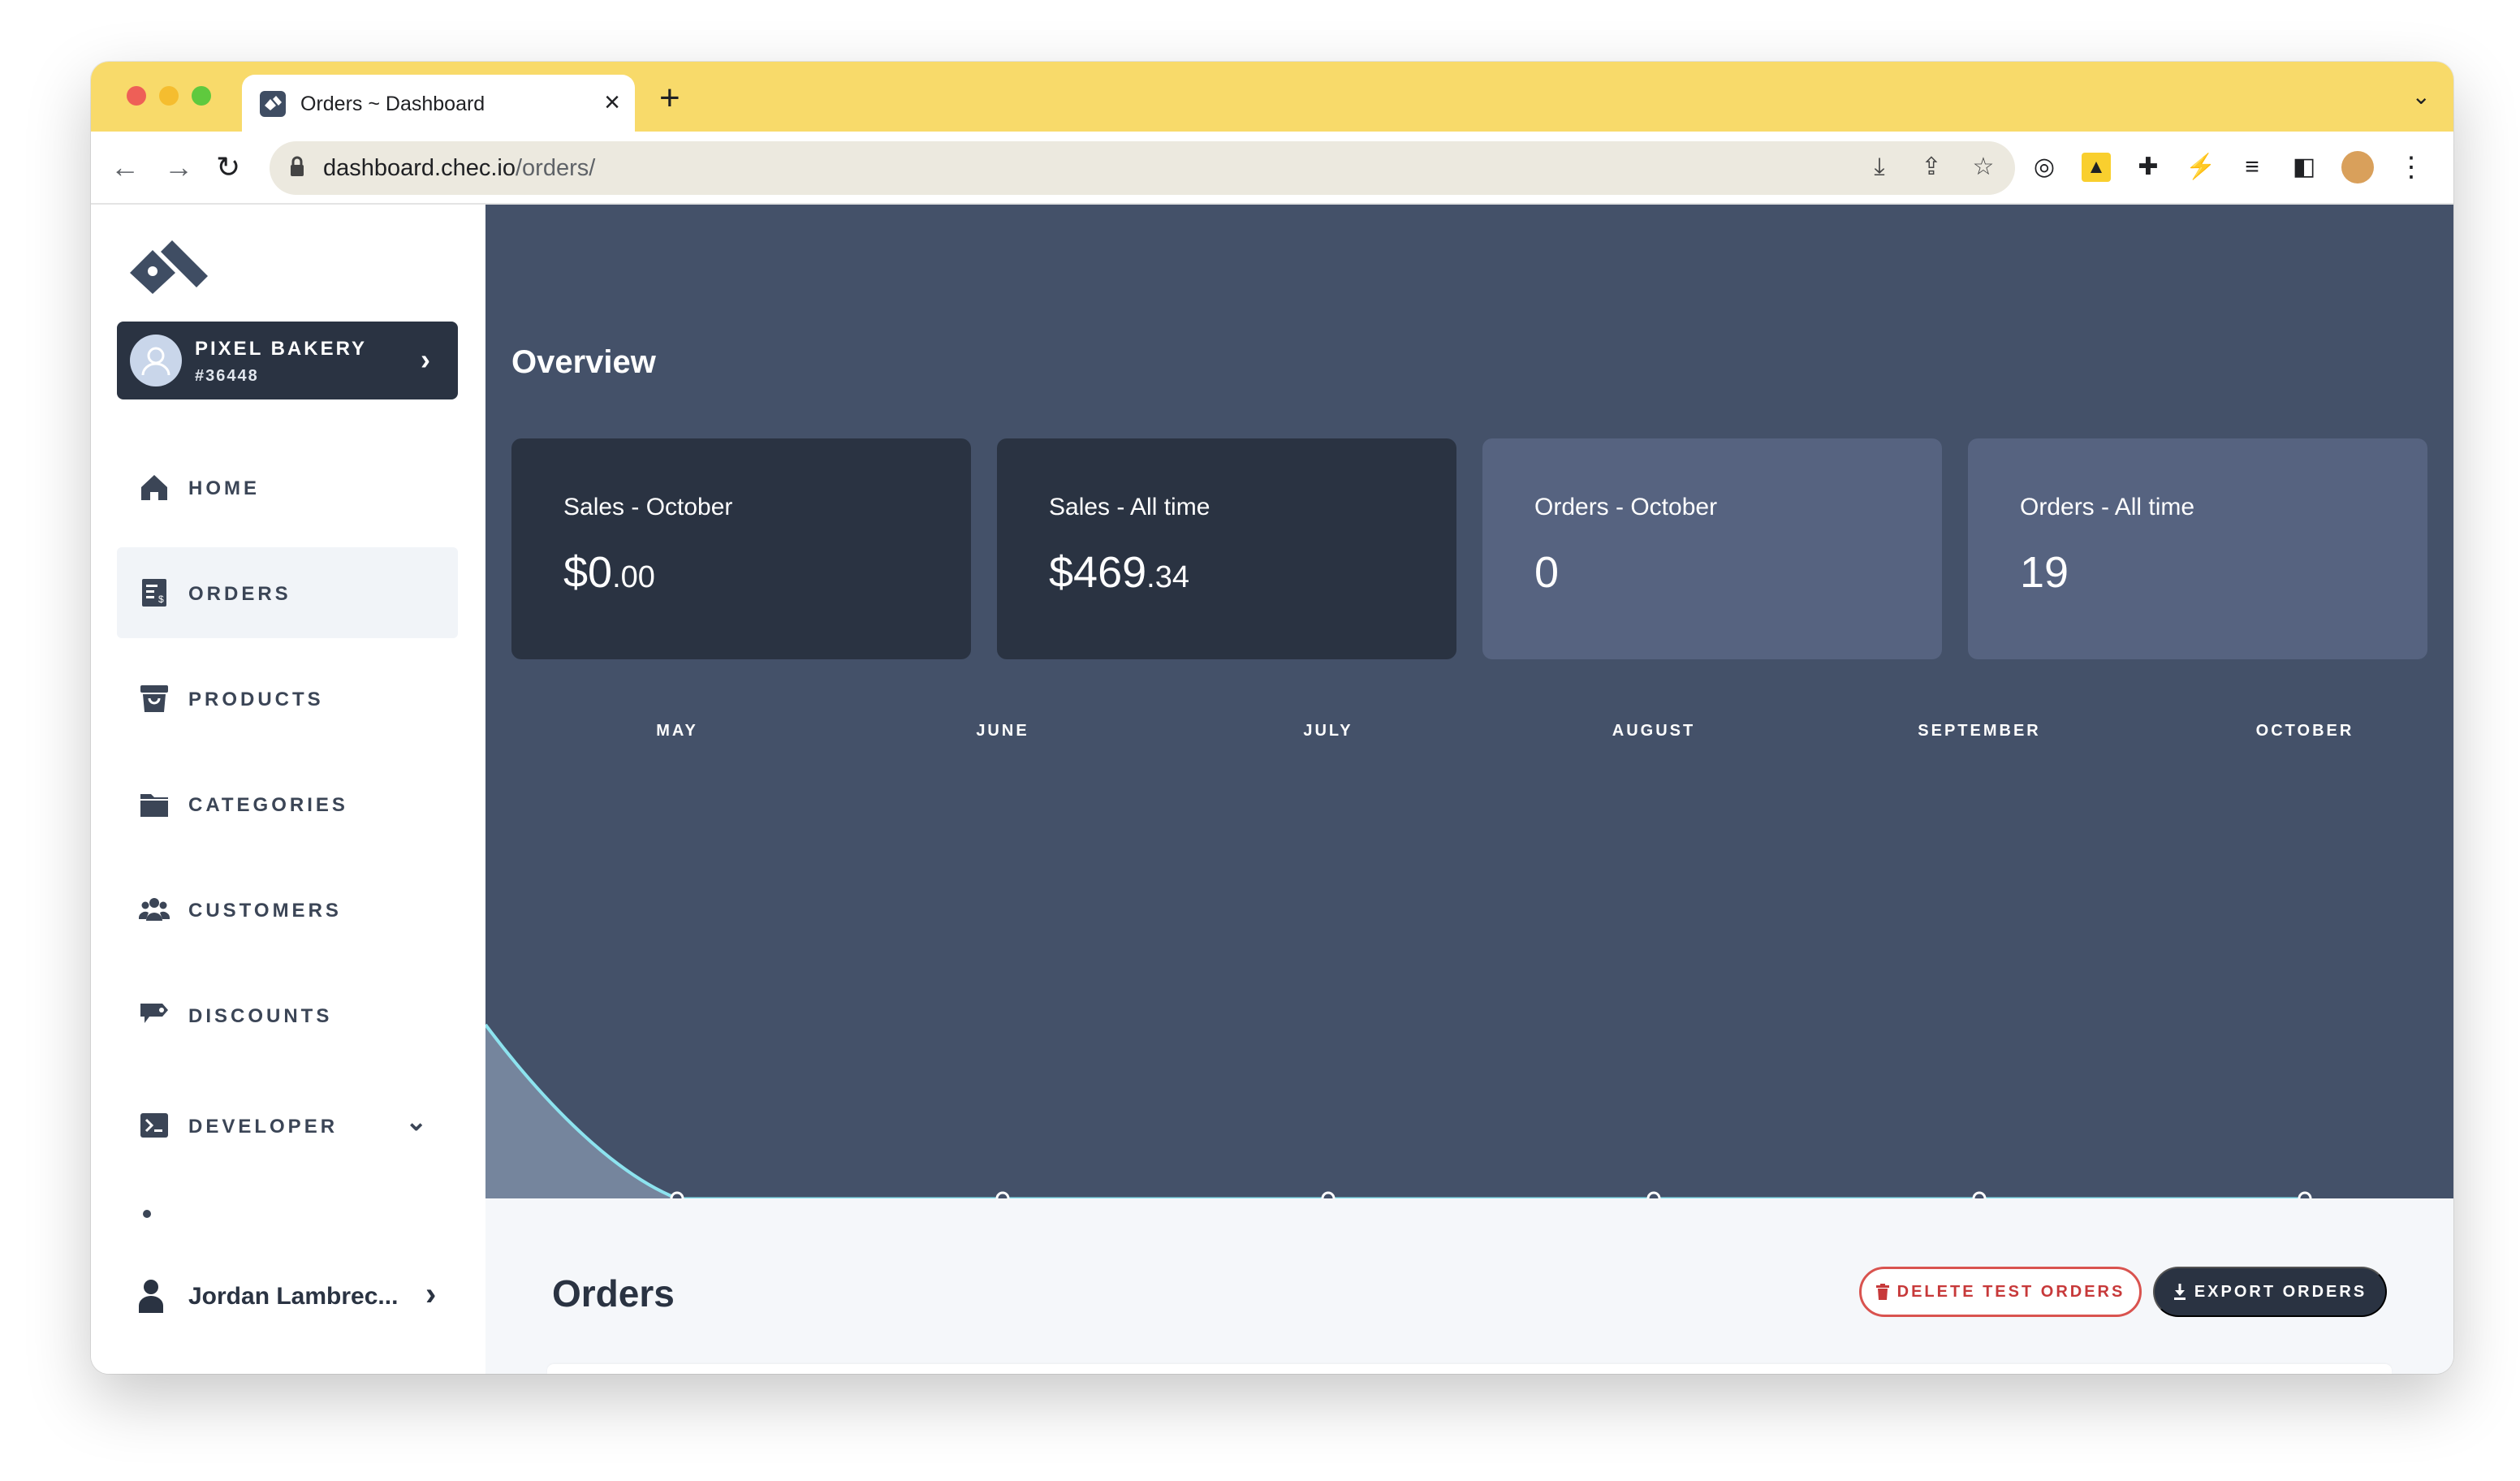 This screenshot has width=2520, height=1481. What do you see at coordinates (1931, 167) in the screenshot?
I see `share-icon: ⇪` at bounding box center [1931, 167].